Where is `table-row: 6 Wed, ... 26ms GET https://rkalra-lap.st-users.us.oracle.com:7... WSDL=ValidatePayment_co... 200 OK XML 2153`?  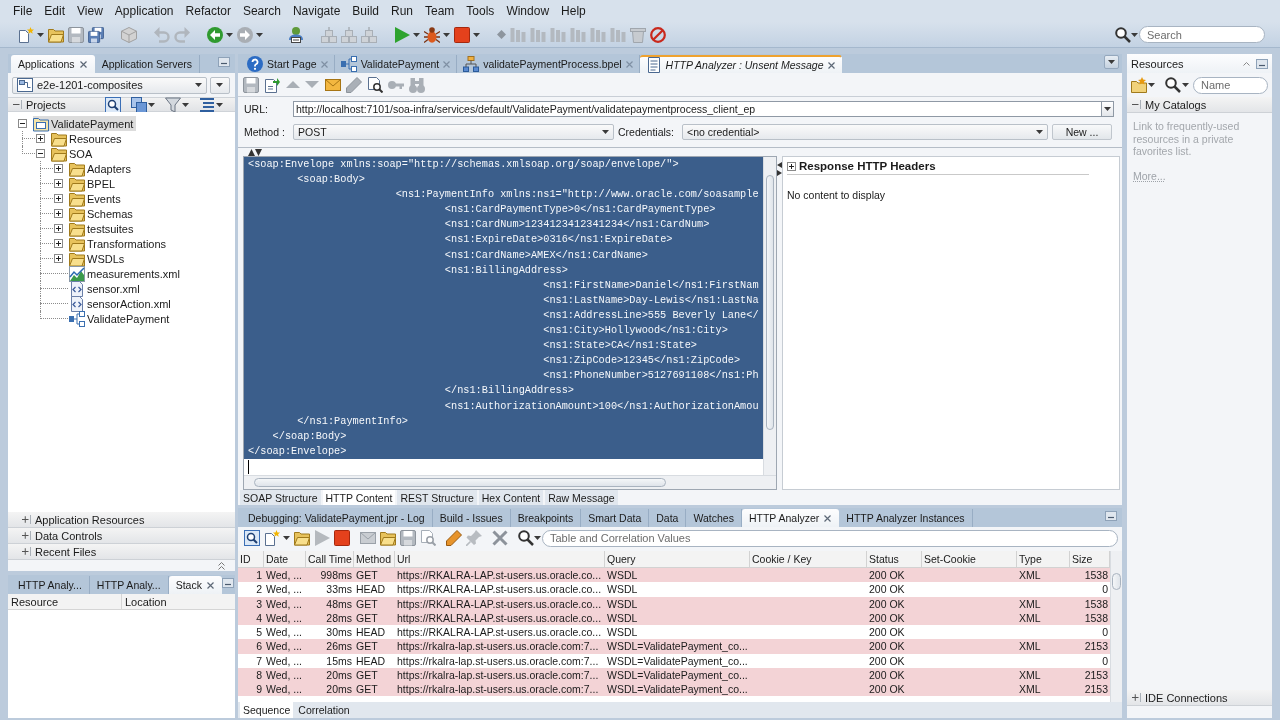 table-row: 6 Wed, ... 26ms GET https://rkalra-lap.st-users.us.oracle.com:7... WSDL=ValidatePayment_co... 200 OK XML 2153 is located at coordinates (674, 646).